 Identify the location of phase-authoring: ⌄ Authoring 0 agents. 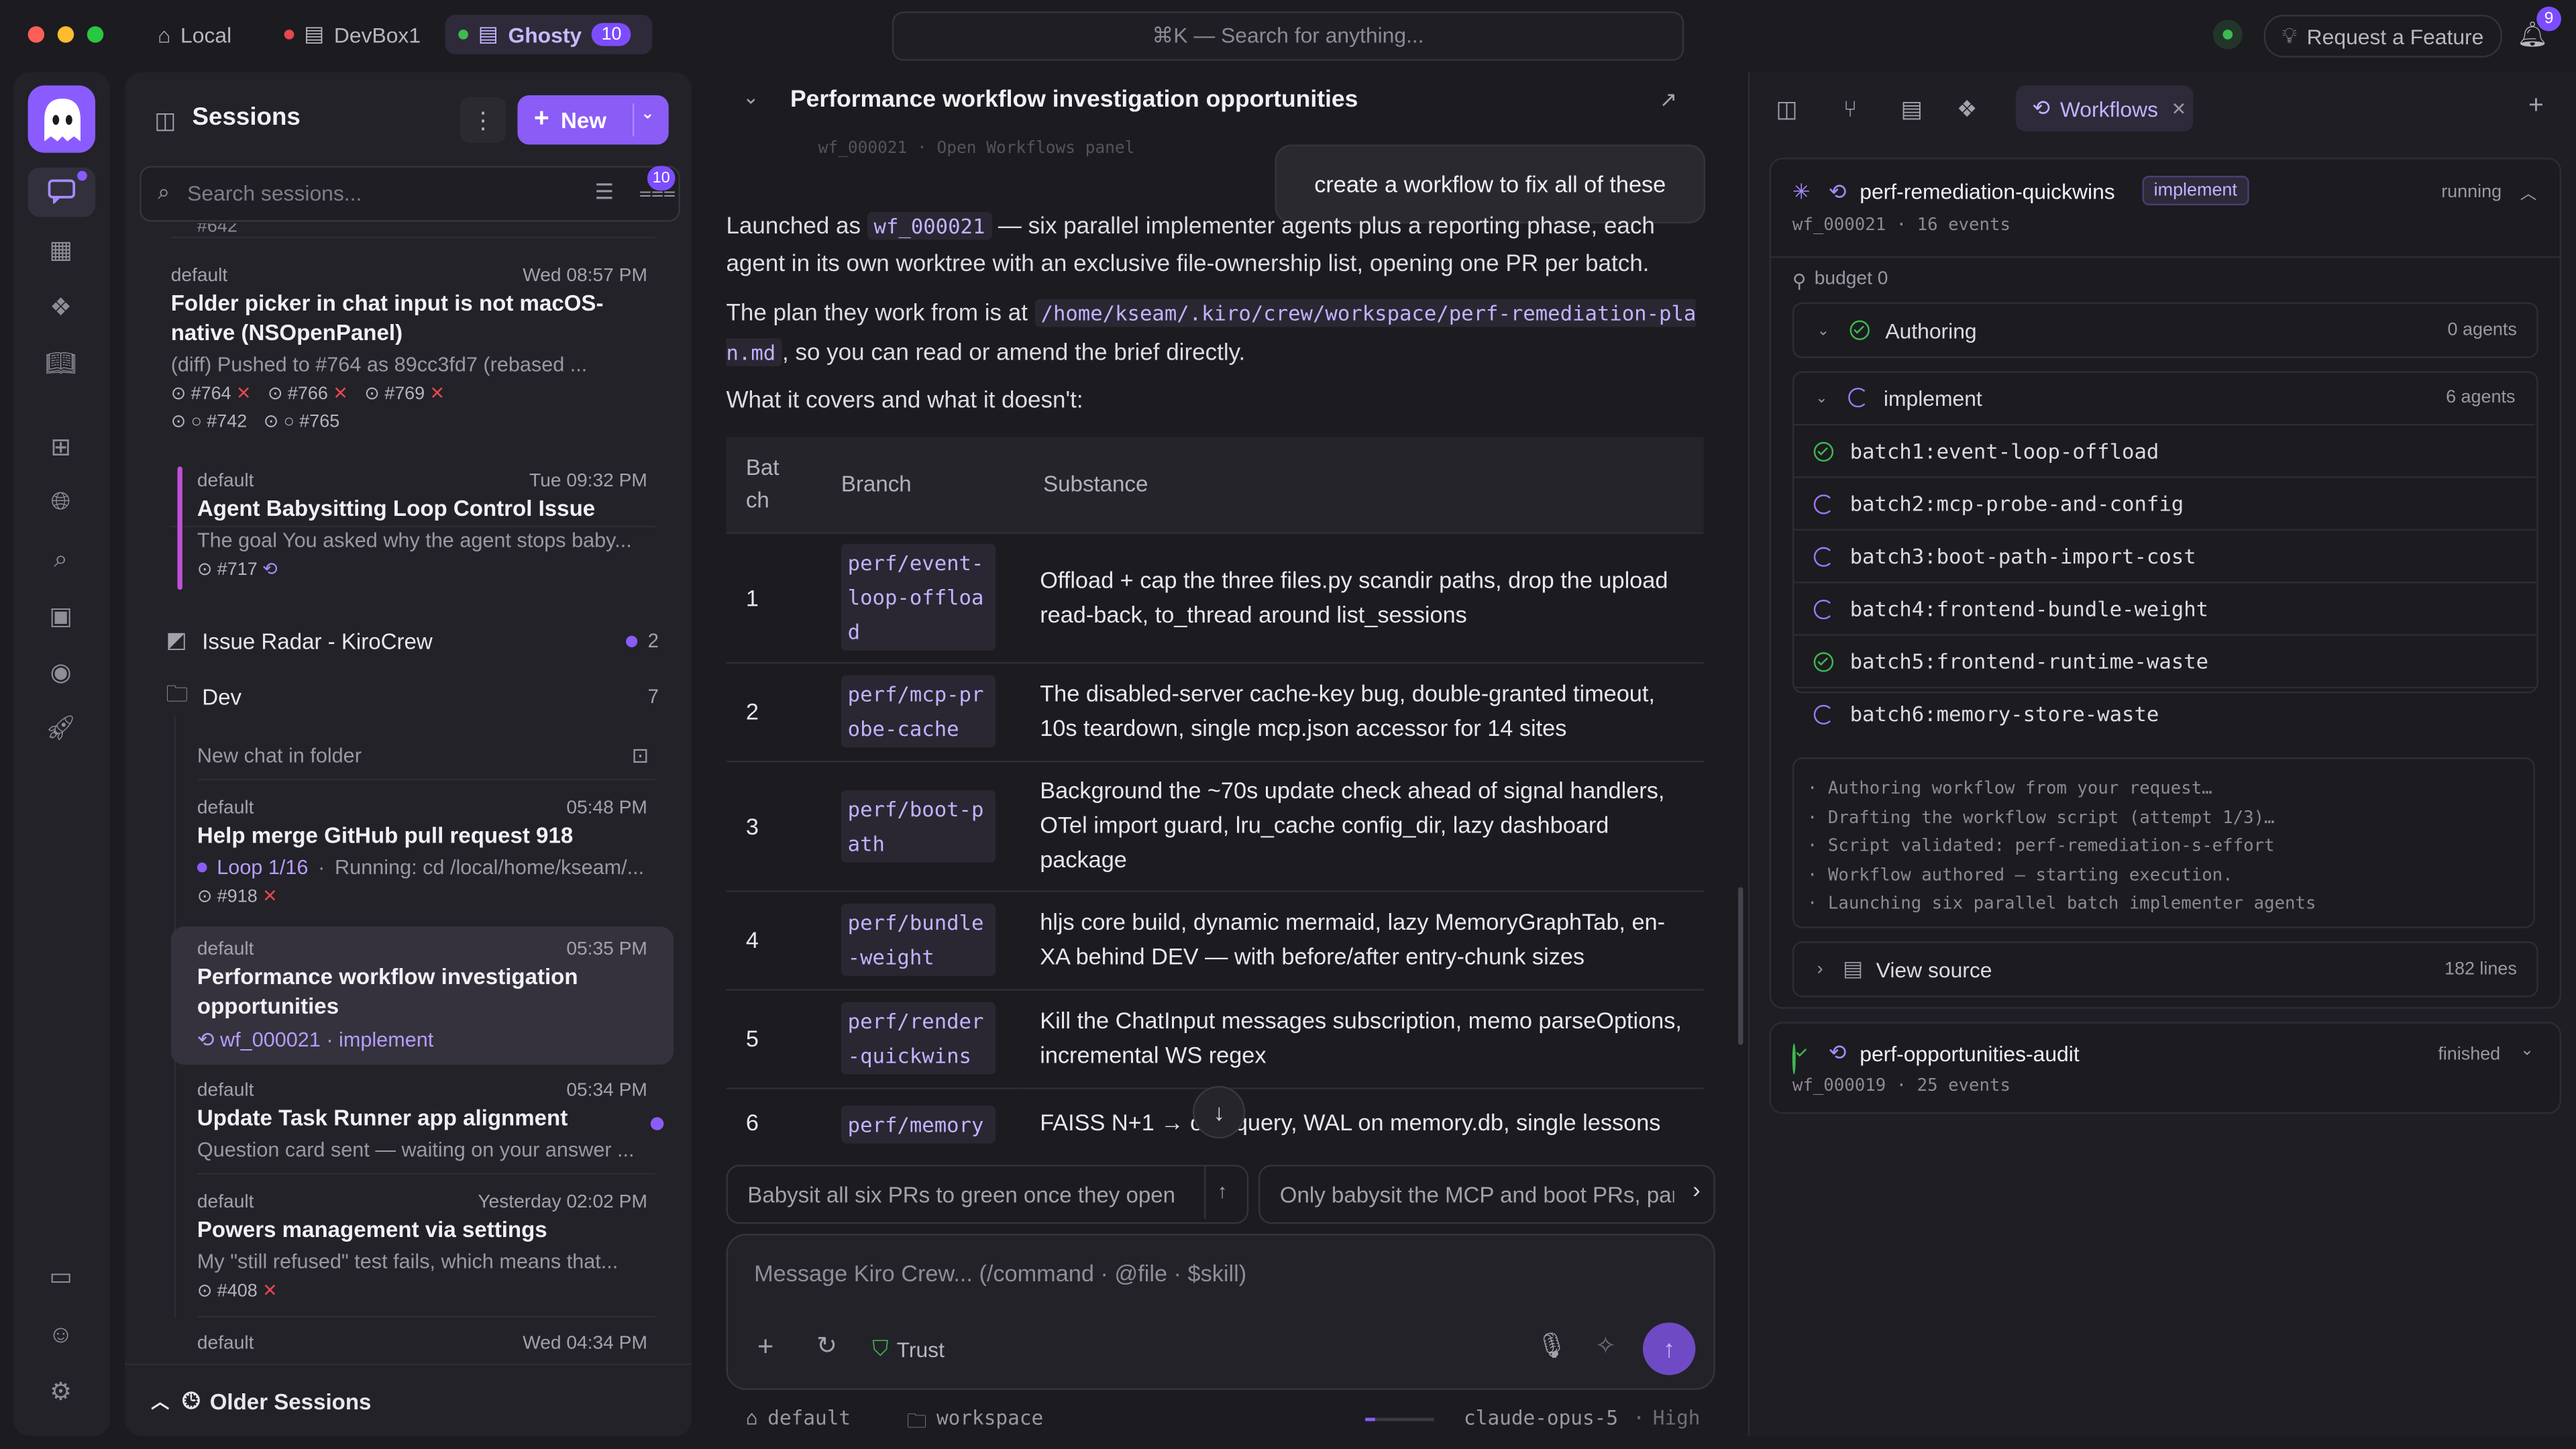
(2165, 330).